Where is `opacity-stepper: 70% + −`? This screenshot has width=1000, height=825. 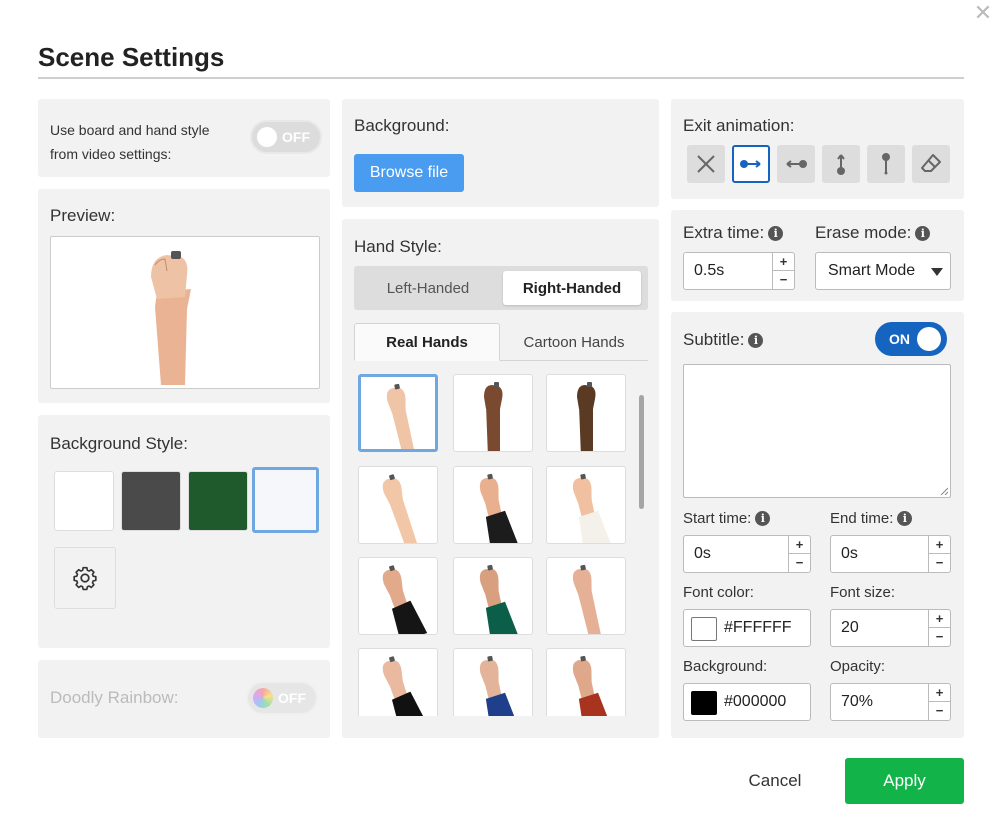 opacity-stepper: 70% + − is located at coordinates (890, 702).